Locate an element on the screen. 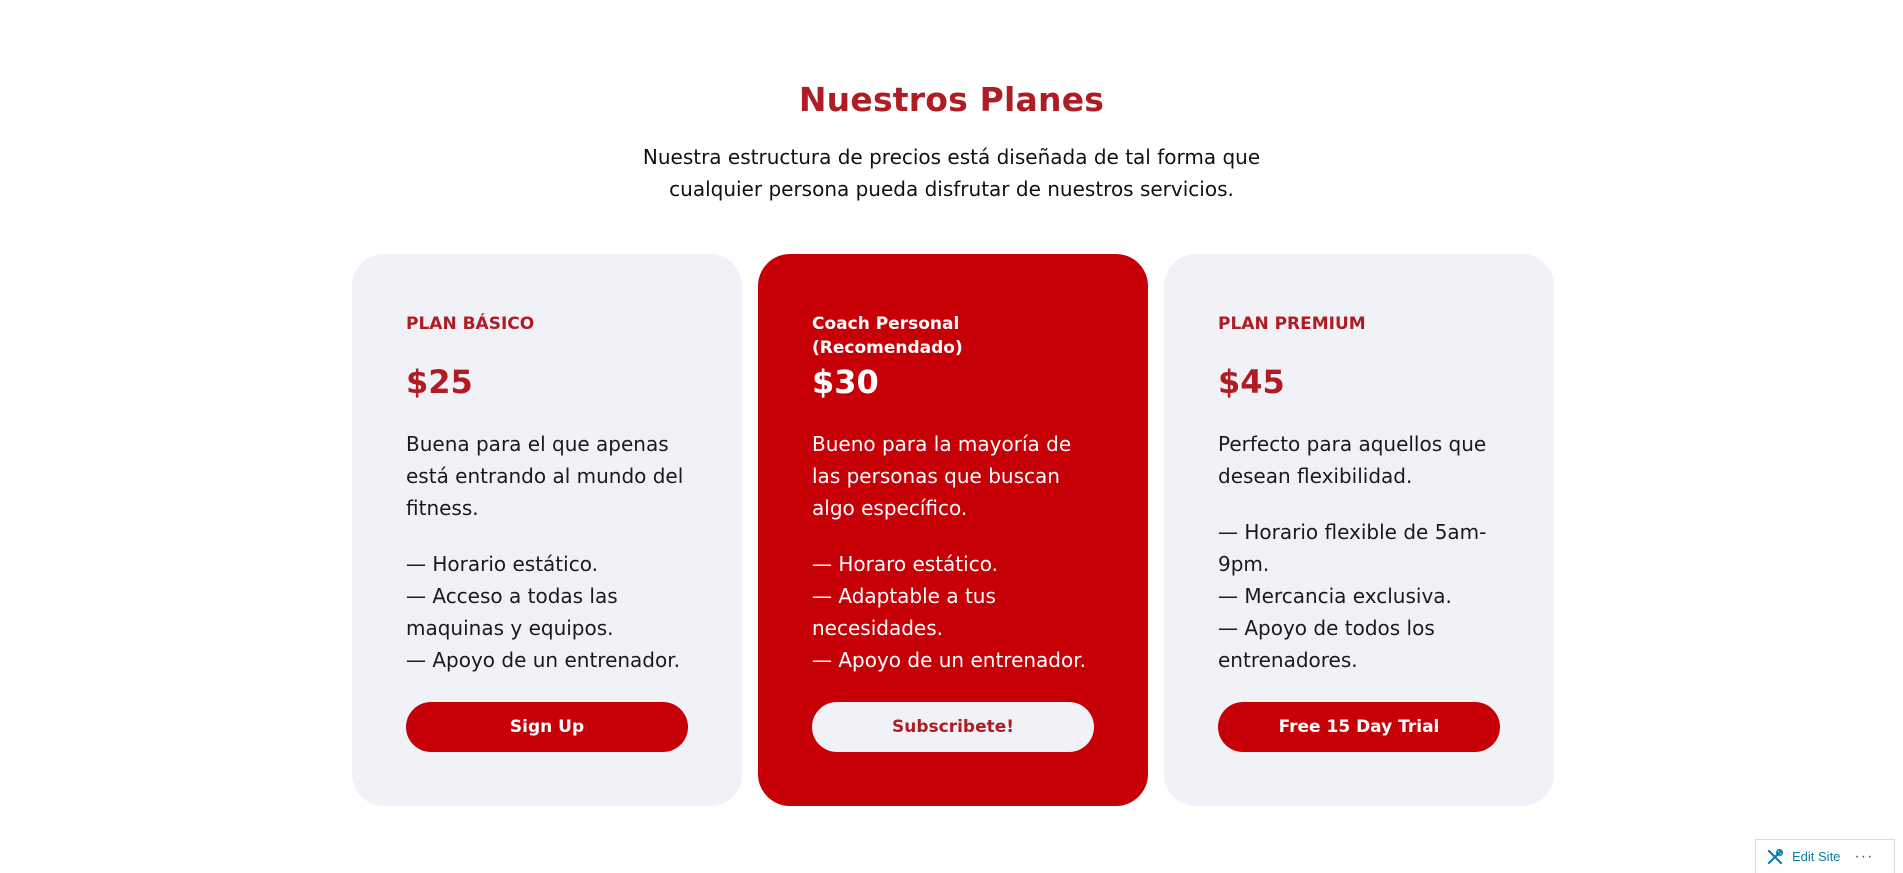 The width and height of the screenshot is (1903, 873). tools-icon is located at coordinates (1775, 857).